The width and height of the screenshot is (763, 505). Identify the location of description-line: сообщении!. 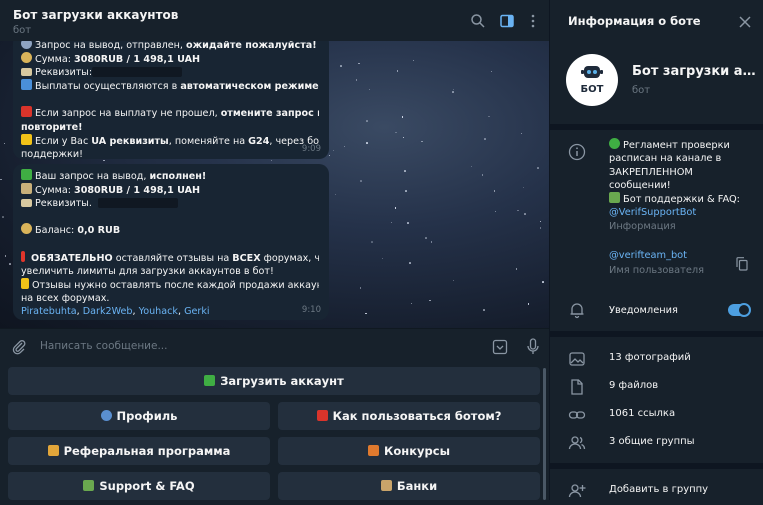
(640, 185).